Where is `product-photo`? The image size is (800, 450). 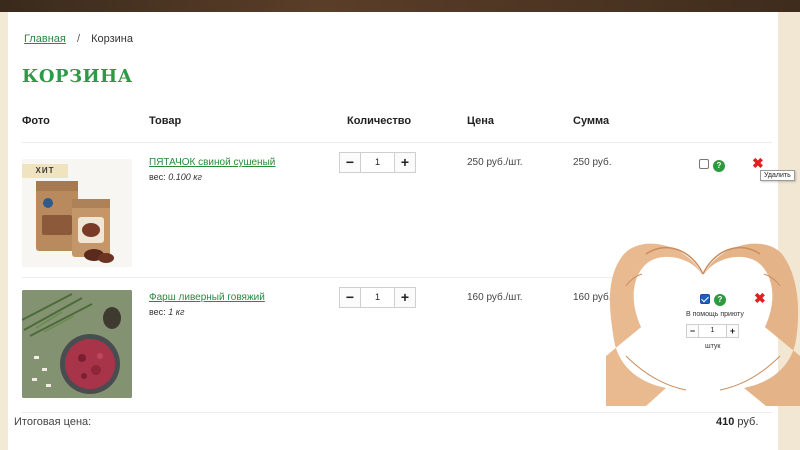
product-photo is located at coordinates (77, 344).